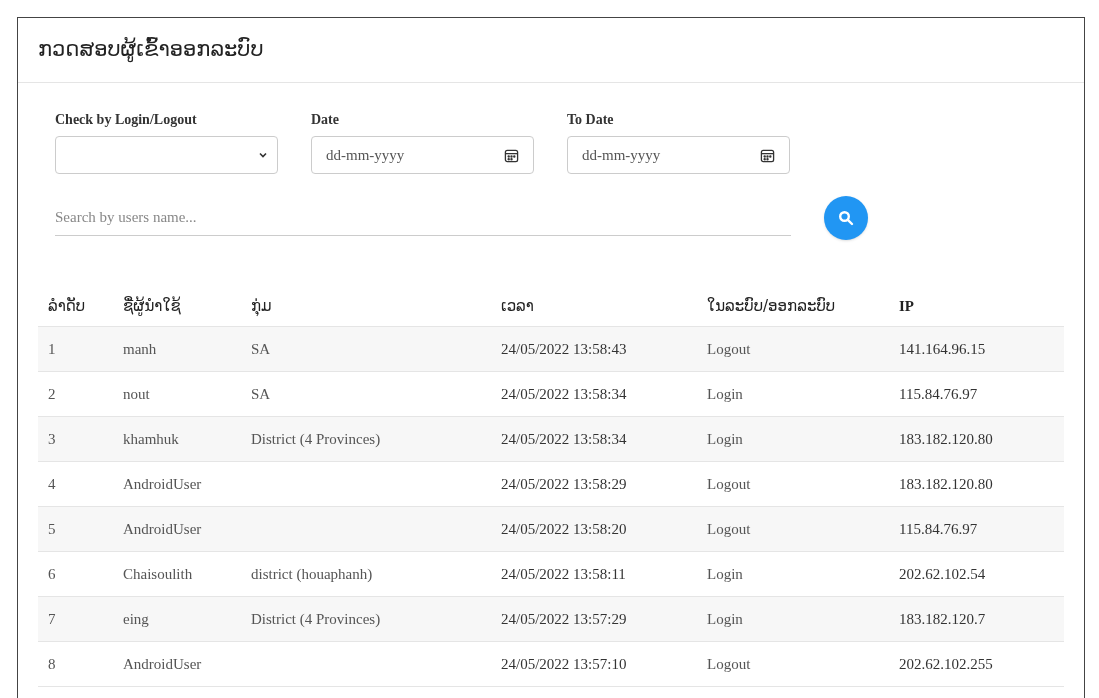 The width and height of the screenshot is (1099, 698). What do you see at coordinates (906, 305) in the screenshot?
I see `column-header: IP` at bounding box center [906, 305].